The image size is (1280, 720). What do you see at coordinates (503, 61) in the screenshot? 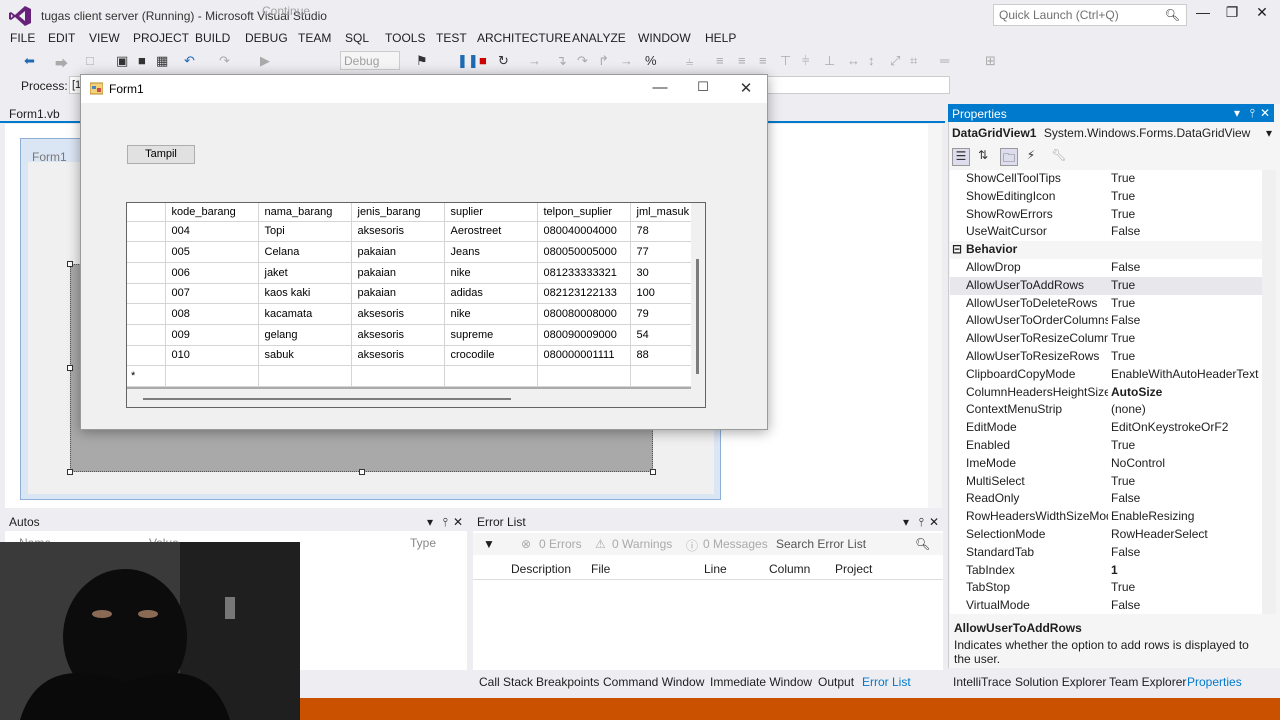
I see `restart-icon: ↻` at bounding box center [503, 61].